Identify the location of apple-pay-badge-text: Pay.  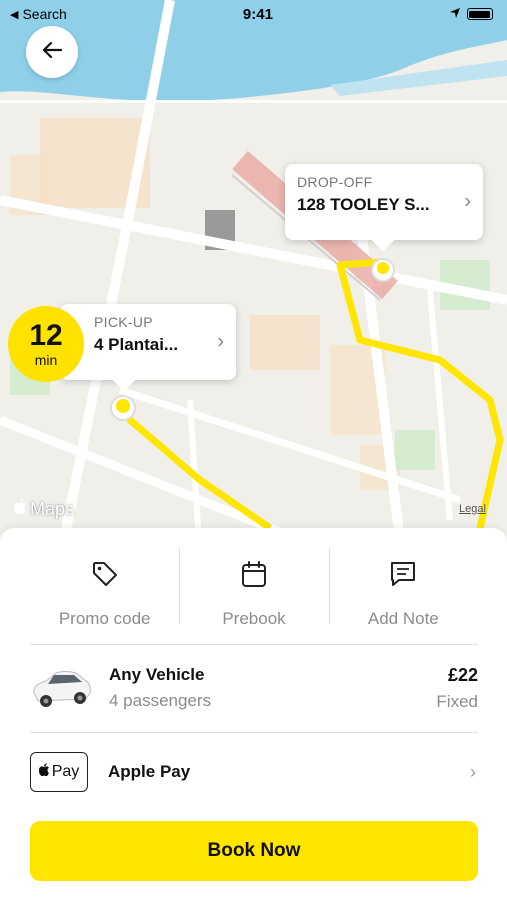
(65, 771).